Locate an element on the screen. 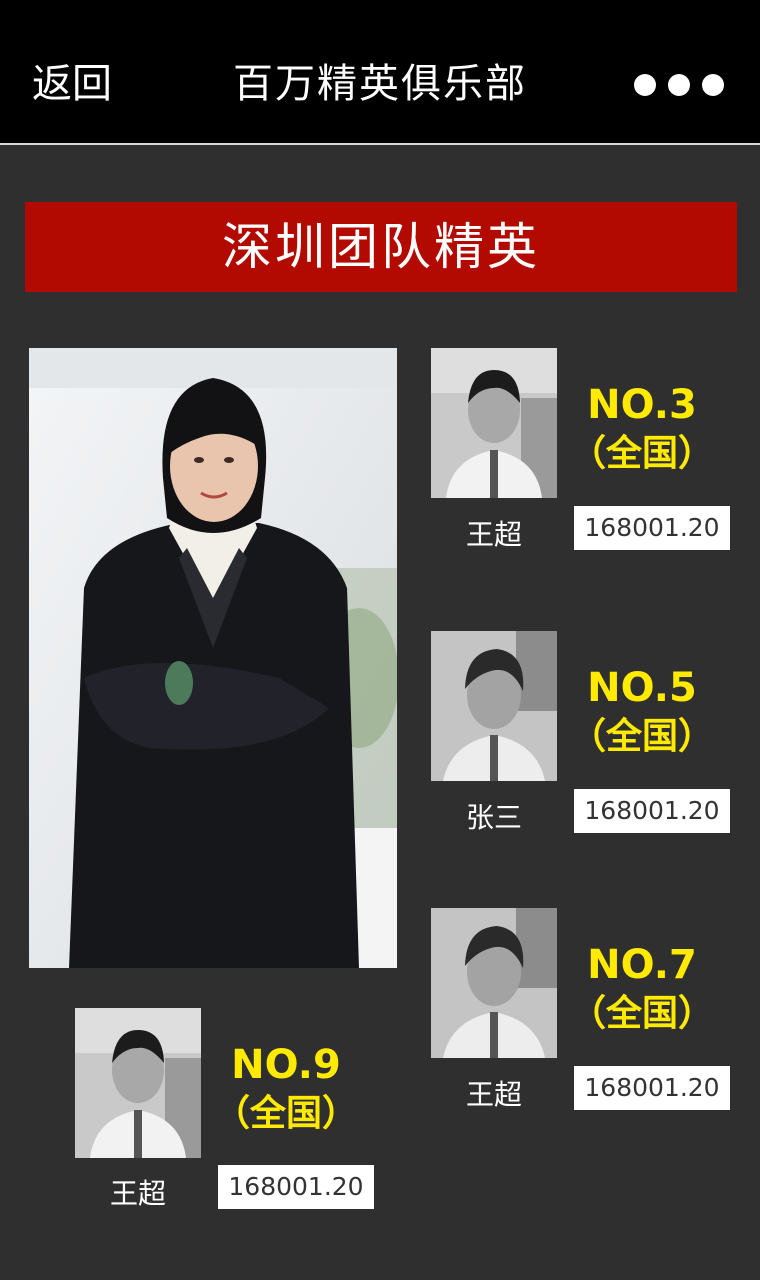  rank-number: NO.9 is located at coordinates (286, 1065).